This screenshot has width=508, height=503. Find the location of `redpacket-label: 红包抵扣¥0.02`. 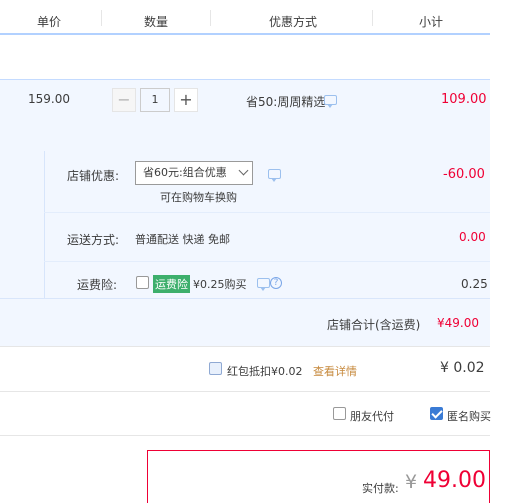

redpacket-label: 红包抵扣¥0.02 is located at coordinates (265, 371).